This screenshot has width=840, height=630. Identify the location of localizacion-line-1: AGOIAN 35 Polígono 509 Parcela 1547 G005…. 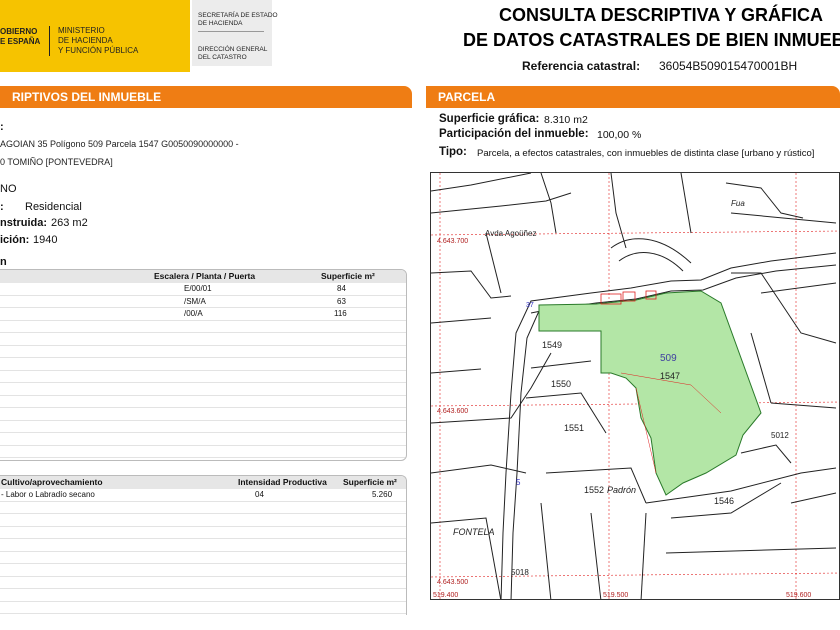
(119, 144).